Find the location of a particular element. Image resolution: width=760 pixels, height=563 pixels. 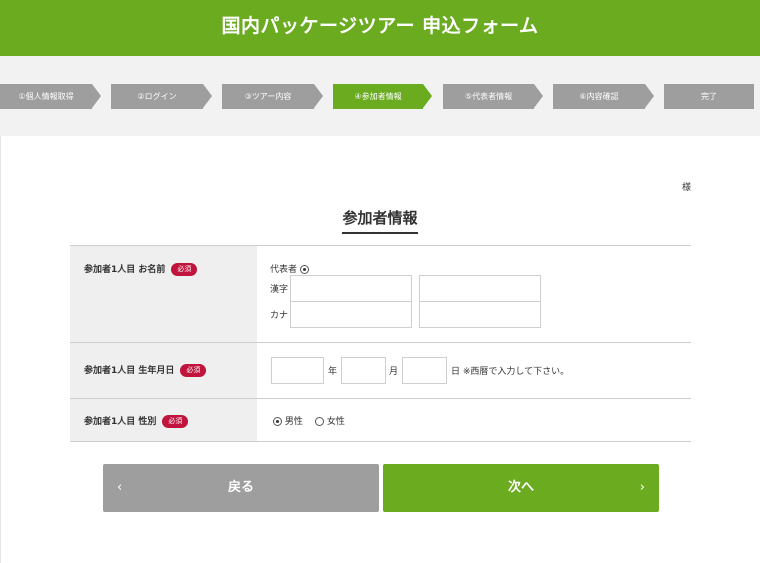

birthdate-note: ※西暦で入力して下さい。 is located at coordinates (516, 372).